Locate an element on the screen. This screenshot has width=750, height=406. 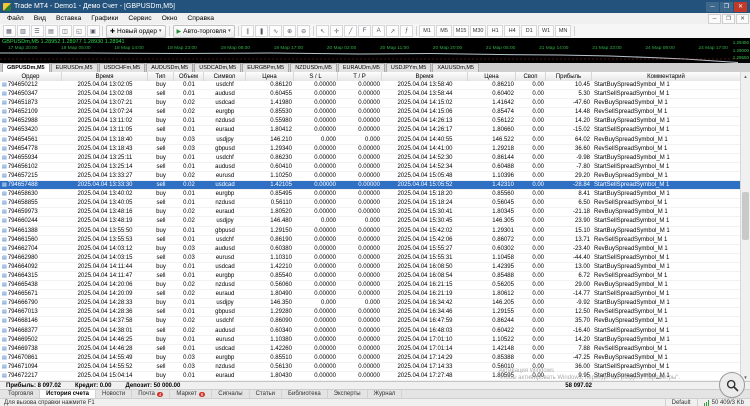
bar-chart-icon: ∥ is located at coordinates (248, 31).